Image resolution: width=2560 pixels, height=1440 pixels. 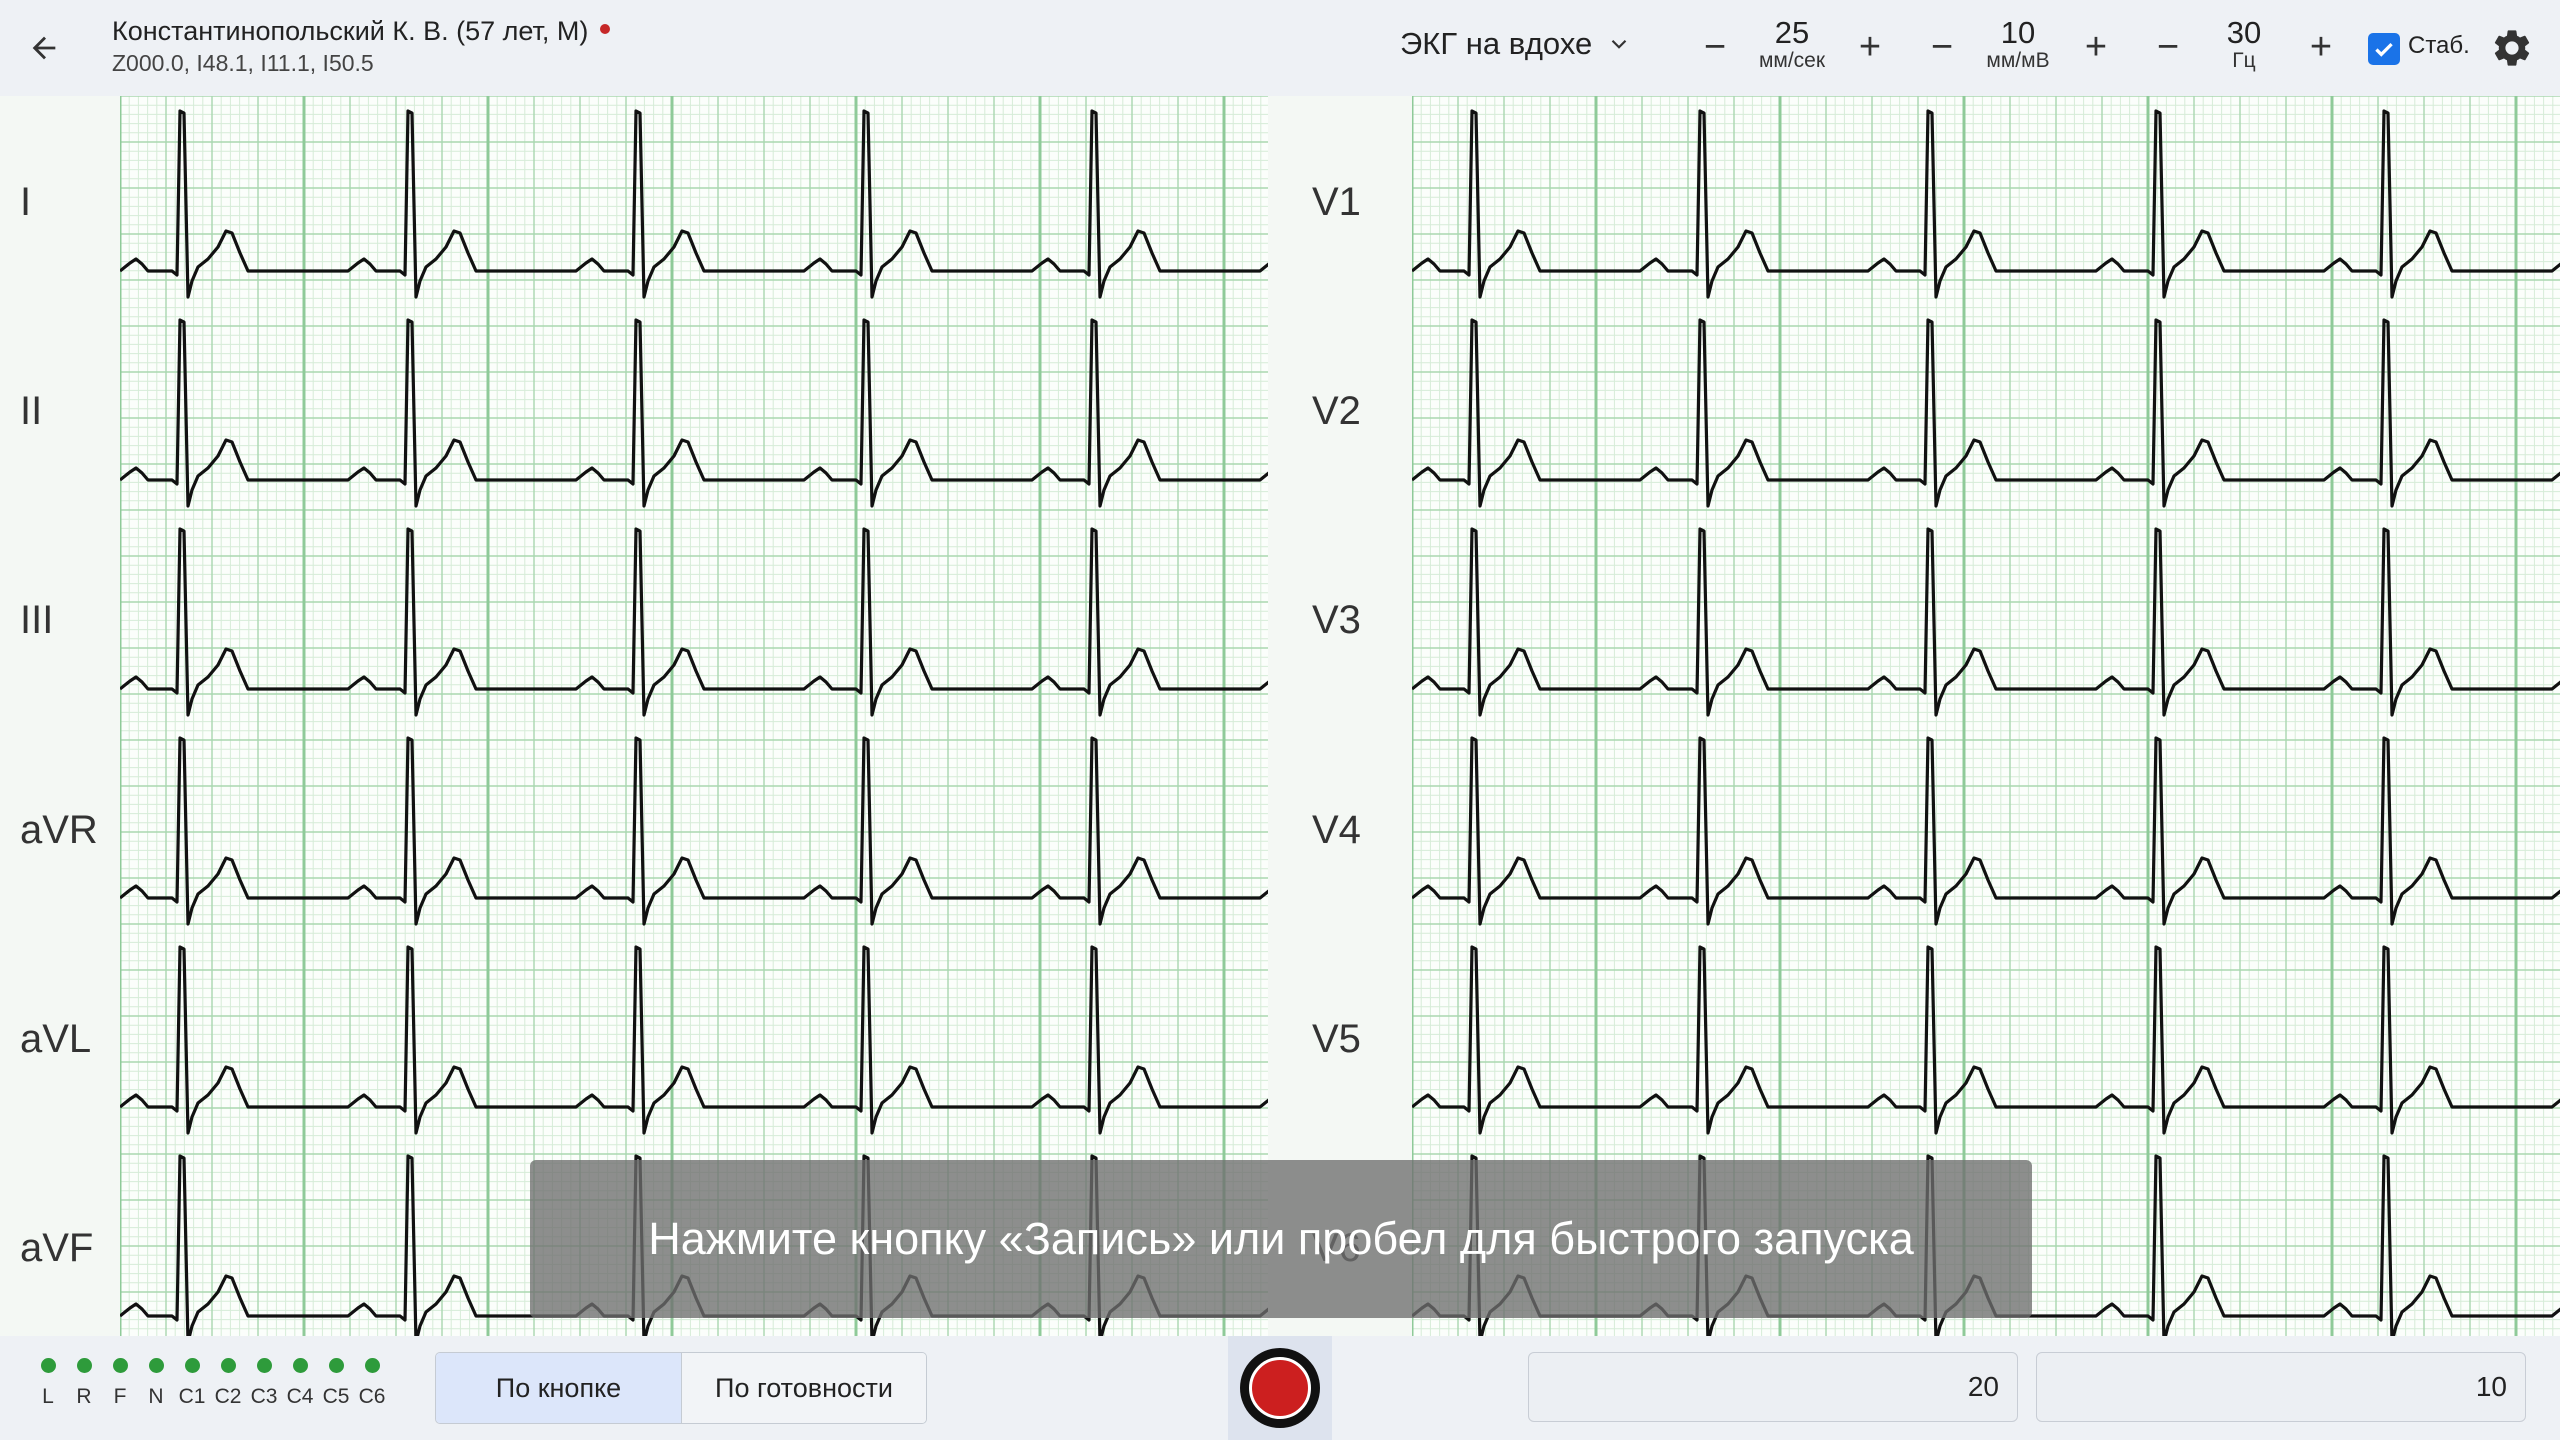 I want to click on record-icon, so click(x=1280, y=1388).